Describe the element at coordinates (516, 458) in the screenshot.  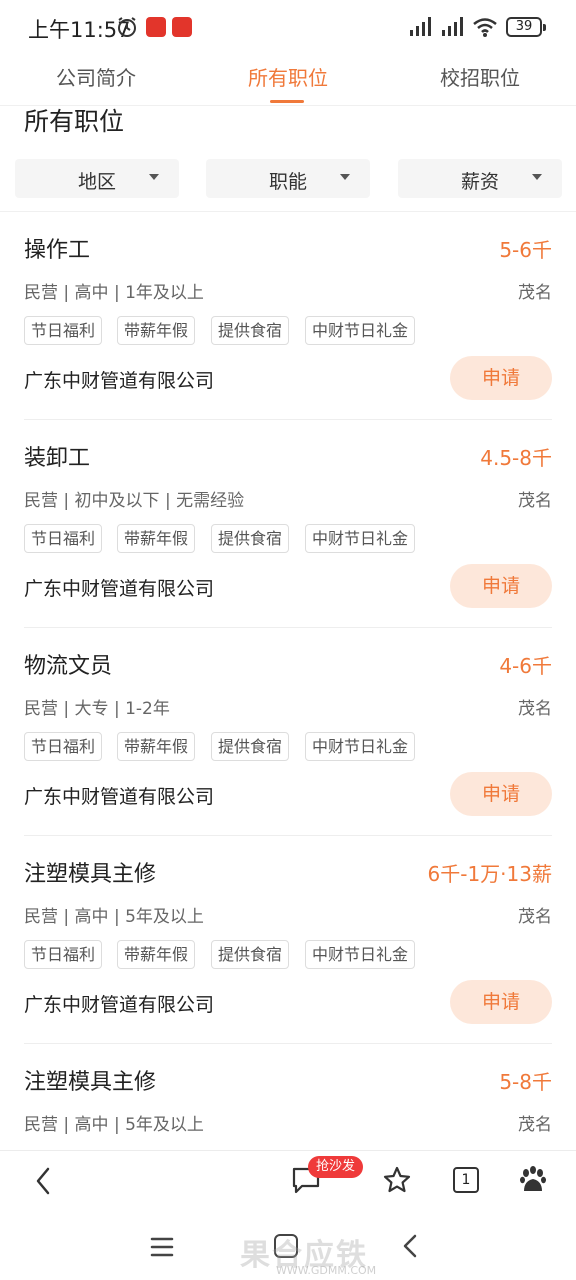
I see `job-salary: 4.5-8千` at that location.